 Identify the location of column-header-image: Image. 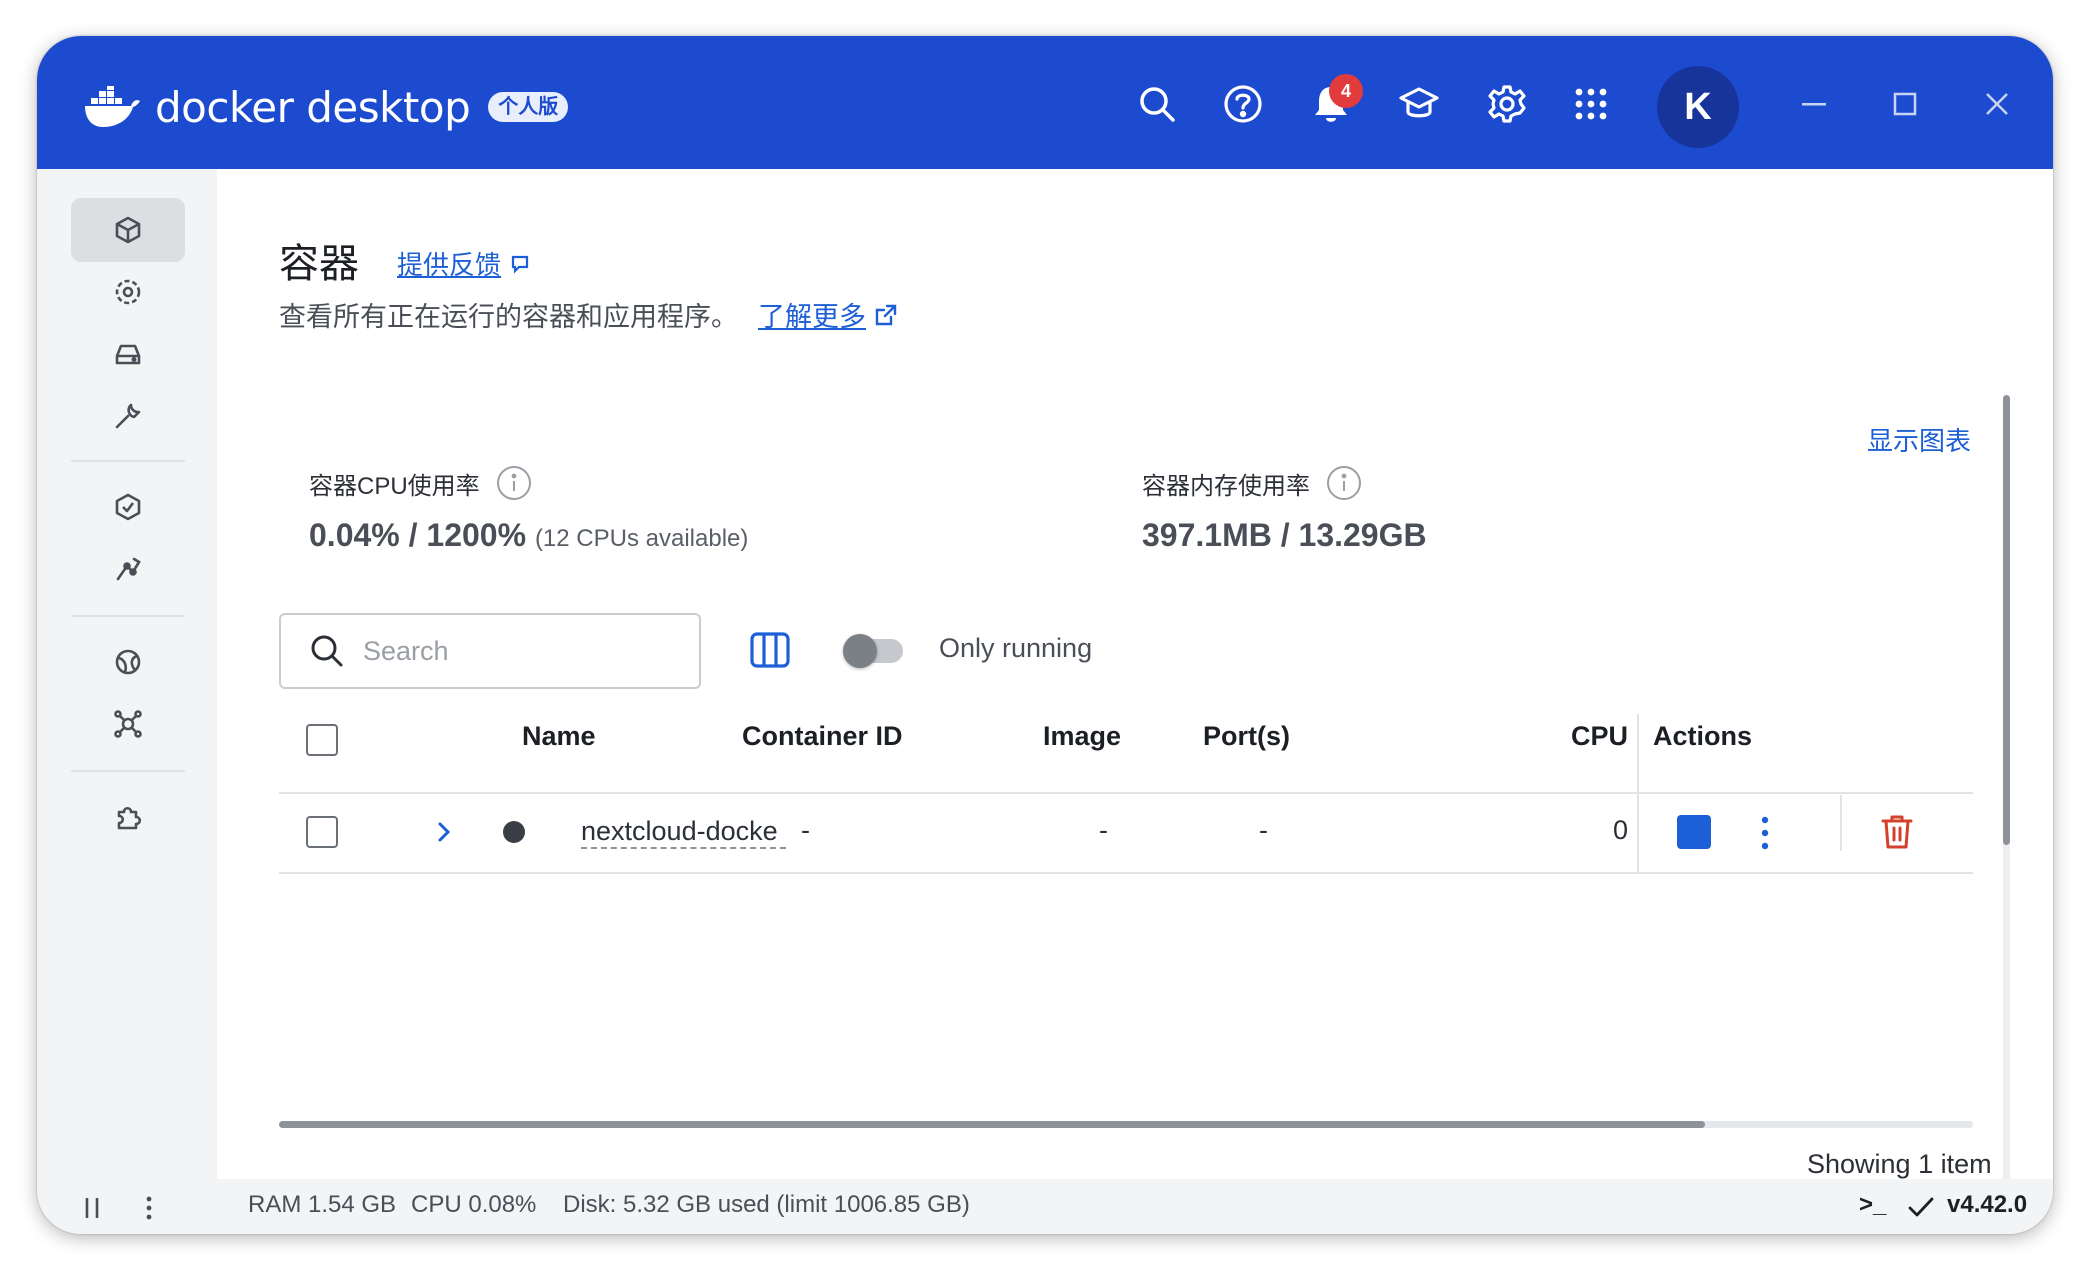
(1082, 736).